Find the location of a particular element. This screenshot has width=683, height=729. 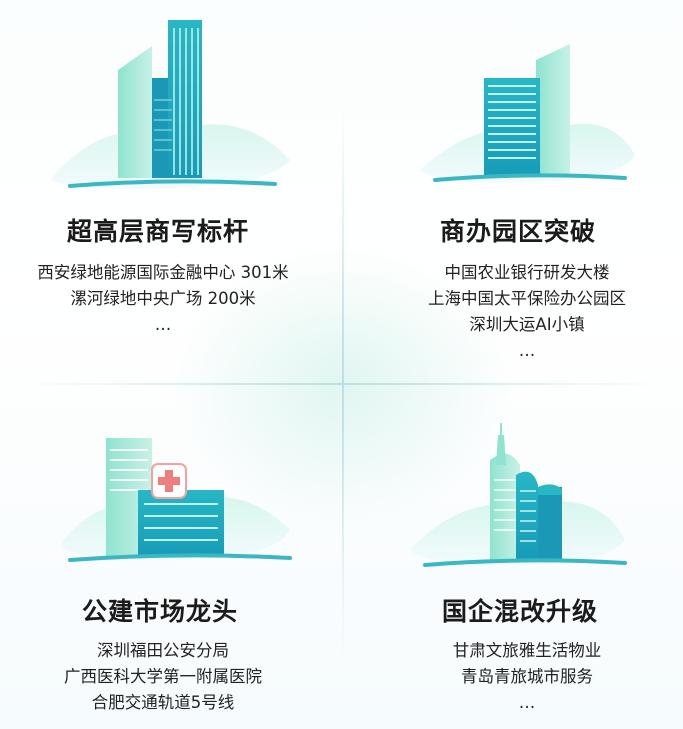

quadrant-3-title: 公建市场龙头 is located at coordinates (159, 611).